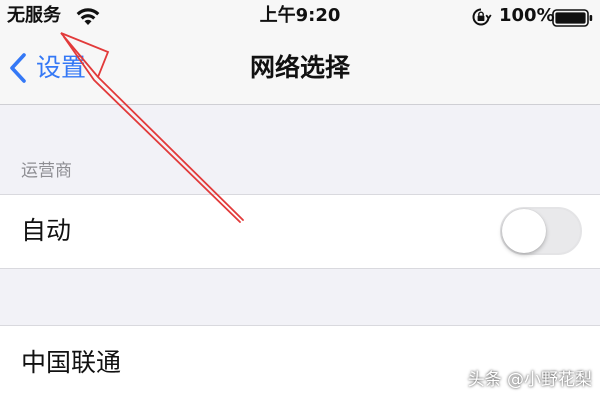  I want to click on back-button: 设置, so click(47, 68).